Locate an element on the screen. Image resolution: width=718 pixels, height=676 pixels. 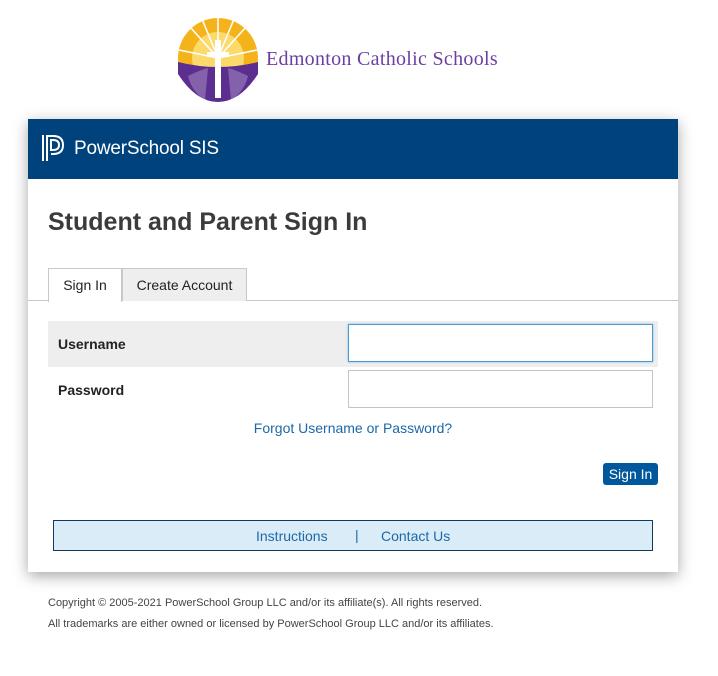
username-input is located at coordinates (500, 343).